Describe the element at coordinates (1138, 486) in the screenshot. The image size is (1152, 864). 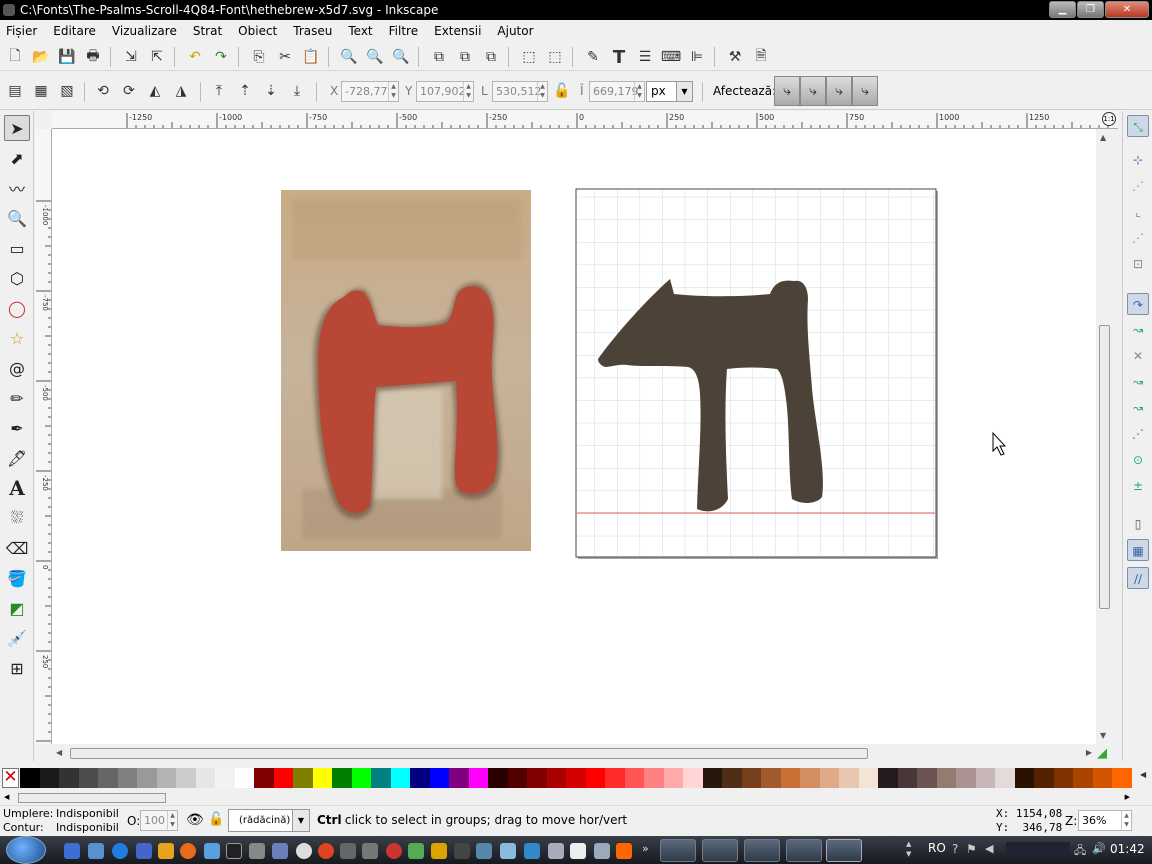
I see `snap-rotation-center-icon: ±` at that location.